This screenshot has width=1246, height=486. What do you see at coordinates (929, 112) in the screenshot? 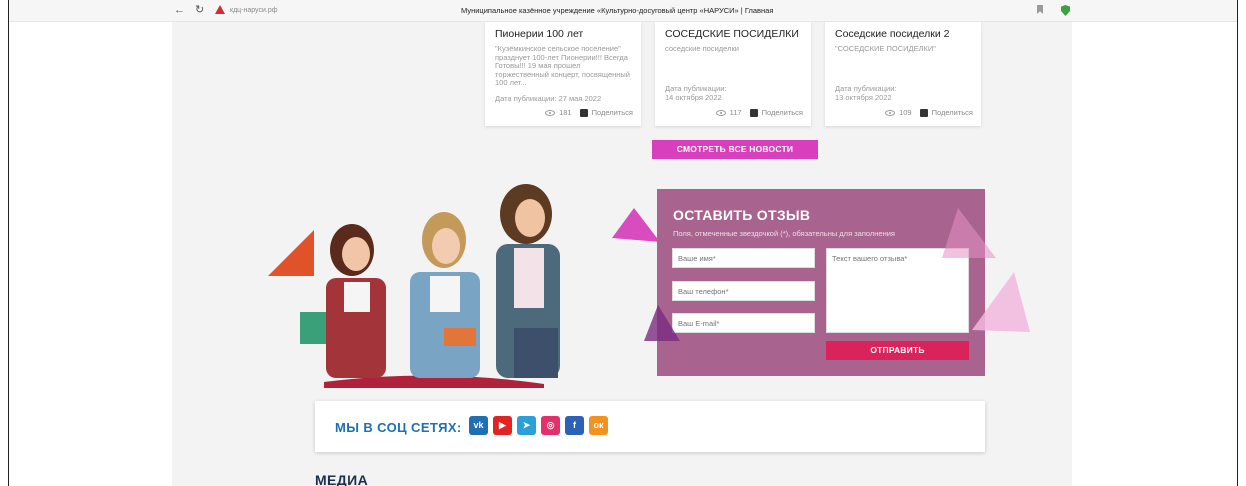
I see `news-card-footer: 109 Поделиться` at bounding box center [929, 112].